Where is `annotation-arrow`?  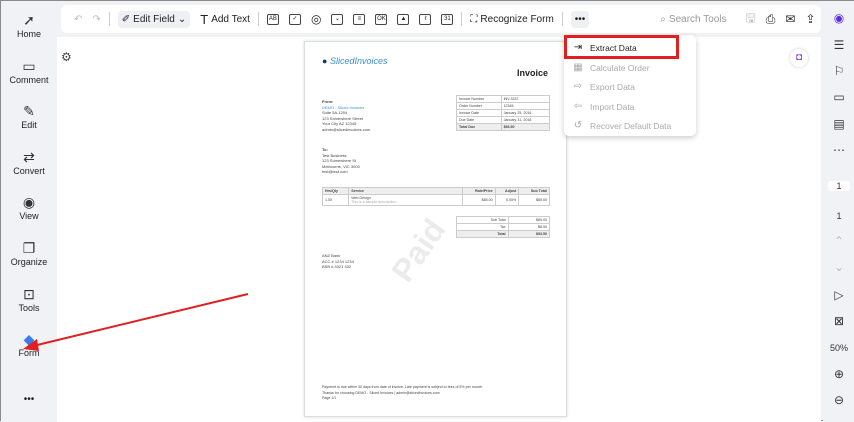 annotation-arrow is located at coordinates (136, 322).